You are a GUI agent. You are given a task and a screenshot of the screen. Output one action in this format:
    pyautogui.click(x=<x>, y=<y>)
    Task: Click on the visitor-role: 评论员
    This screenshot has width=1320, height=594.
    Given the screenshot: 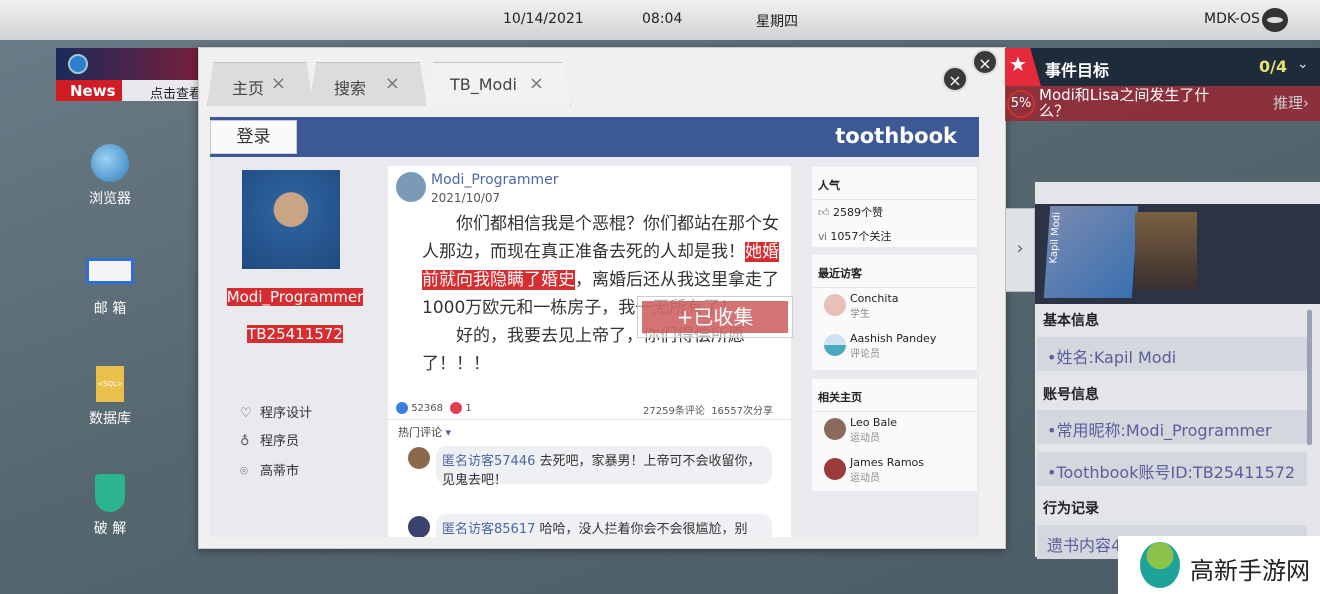 What is the action you would take?
    pyautogui.click(x=865, y=354)
    